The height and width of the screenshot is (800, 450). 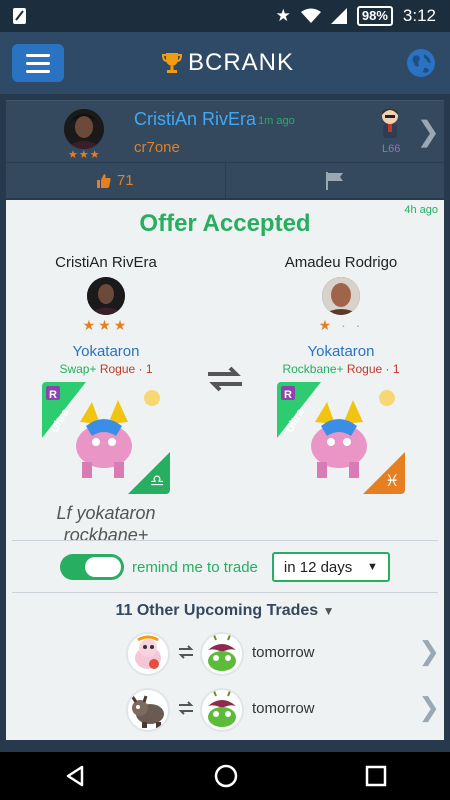 I want to click on post-time: 1m ago, so click(x=276, y=121).